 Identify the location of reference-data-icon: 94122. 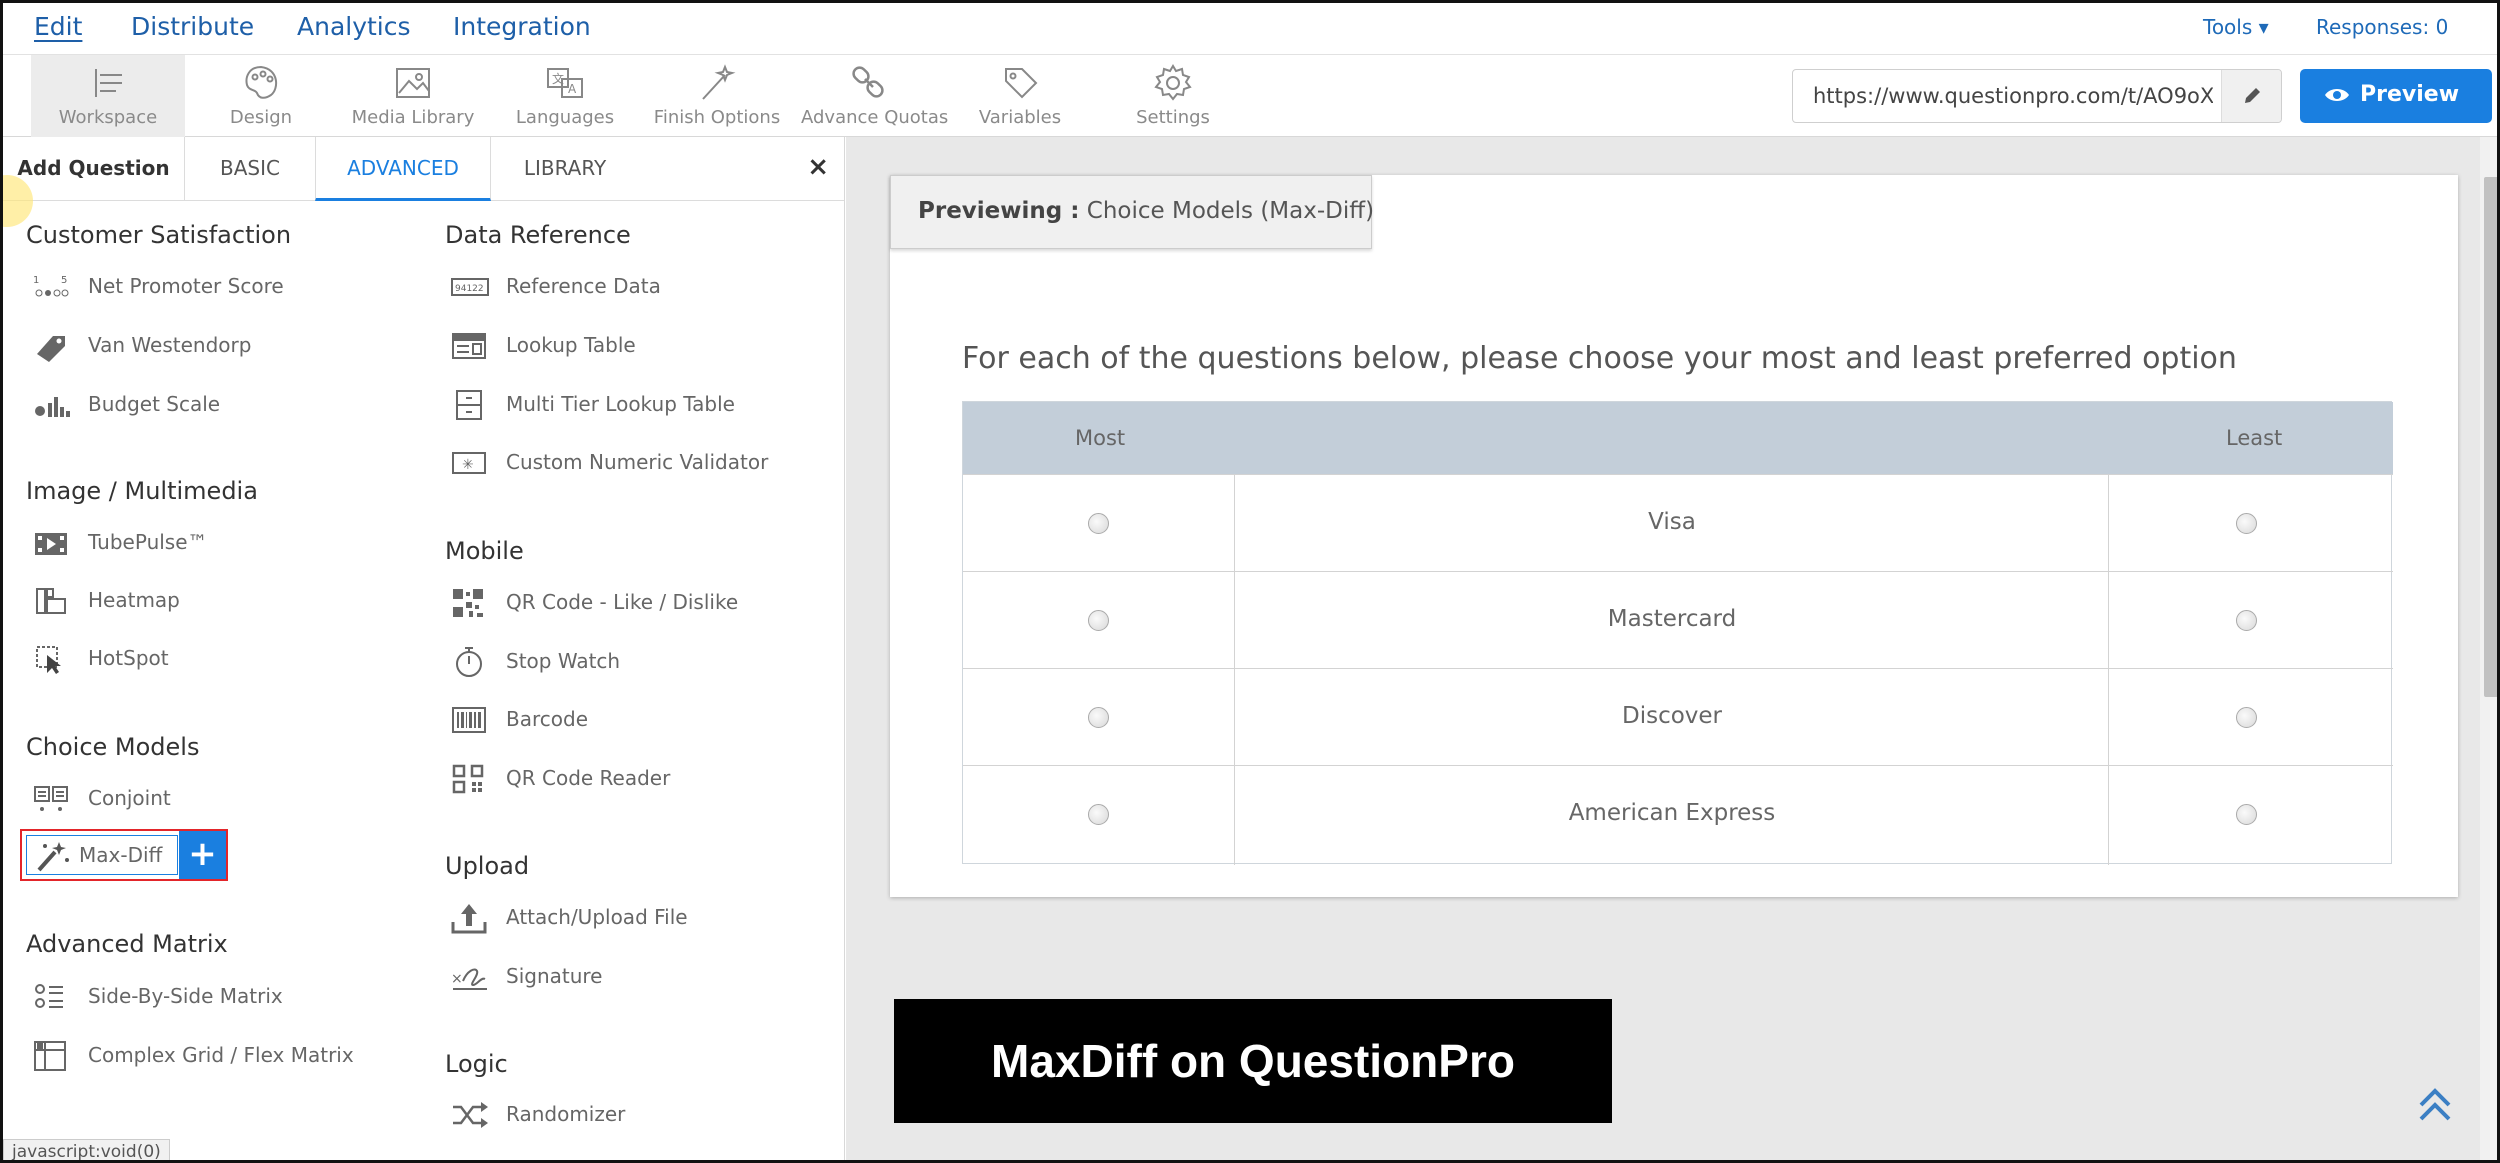
(470, 287).